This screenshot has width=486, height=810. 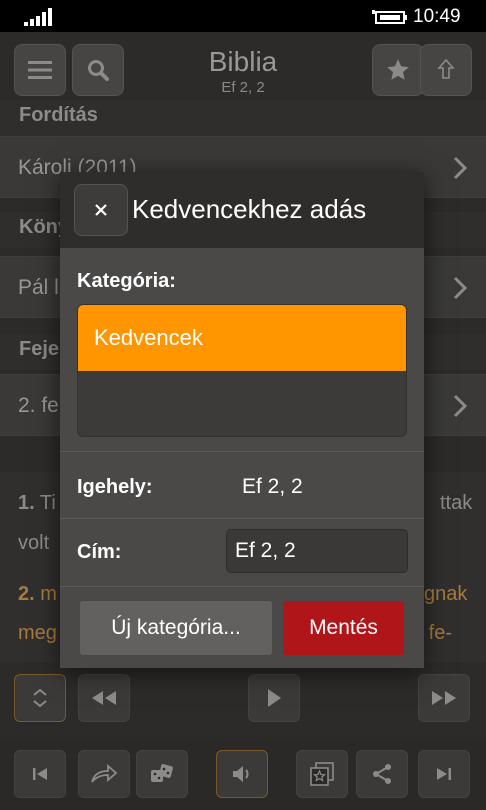 I want to click on search-icon, so click(x=98, y=70).